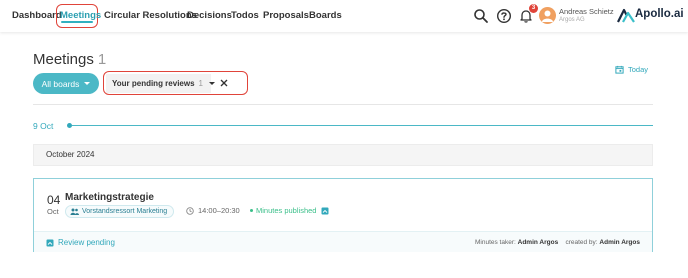 The image size is (688, 278). What do you see at coordinates (638, 69) in the screenshot?
I see `today-label: Today` at bounding box center [638, 69].